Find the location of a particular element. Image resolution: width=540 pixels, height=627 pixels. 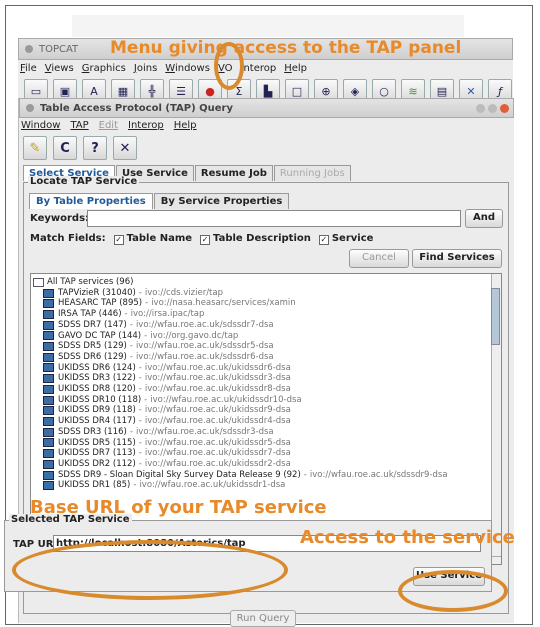

service-node: TAPVizieR (31040) - ivo://cds.vizier/tap is located at coordinates (267, 293).